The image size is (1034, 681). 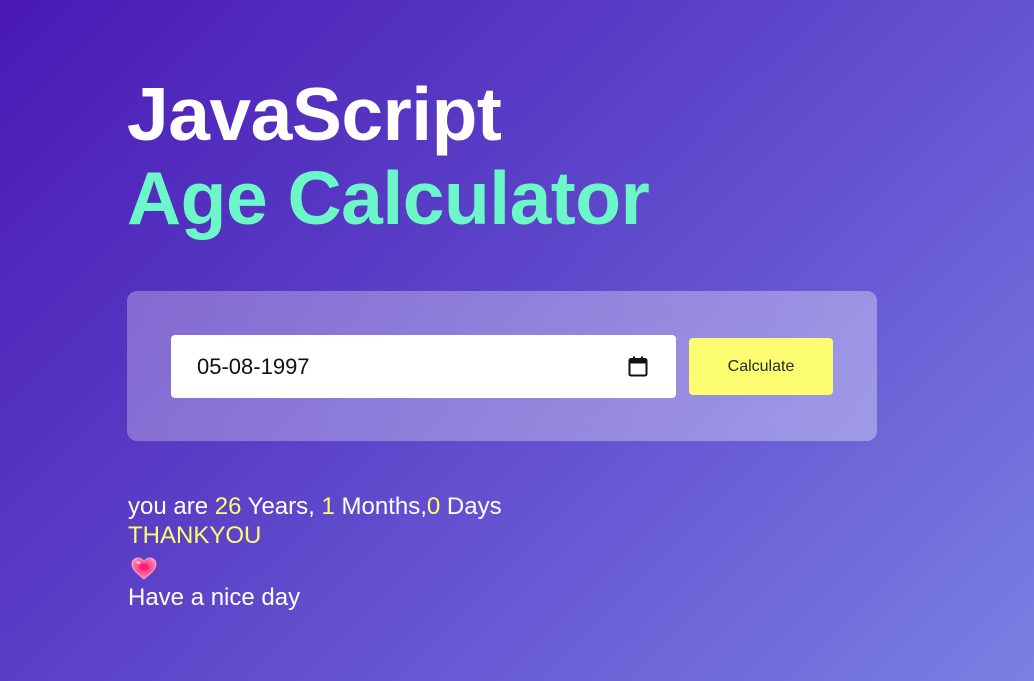 What do you see at coordinates (253, 366) in the screenshot?
I see `birthdate-value: 05-08-1997` at bounding box center [253, 366].